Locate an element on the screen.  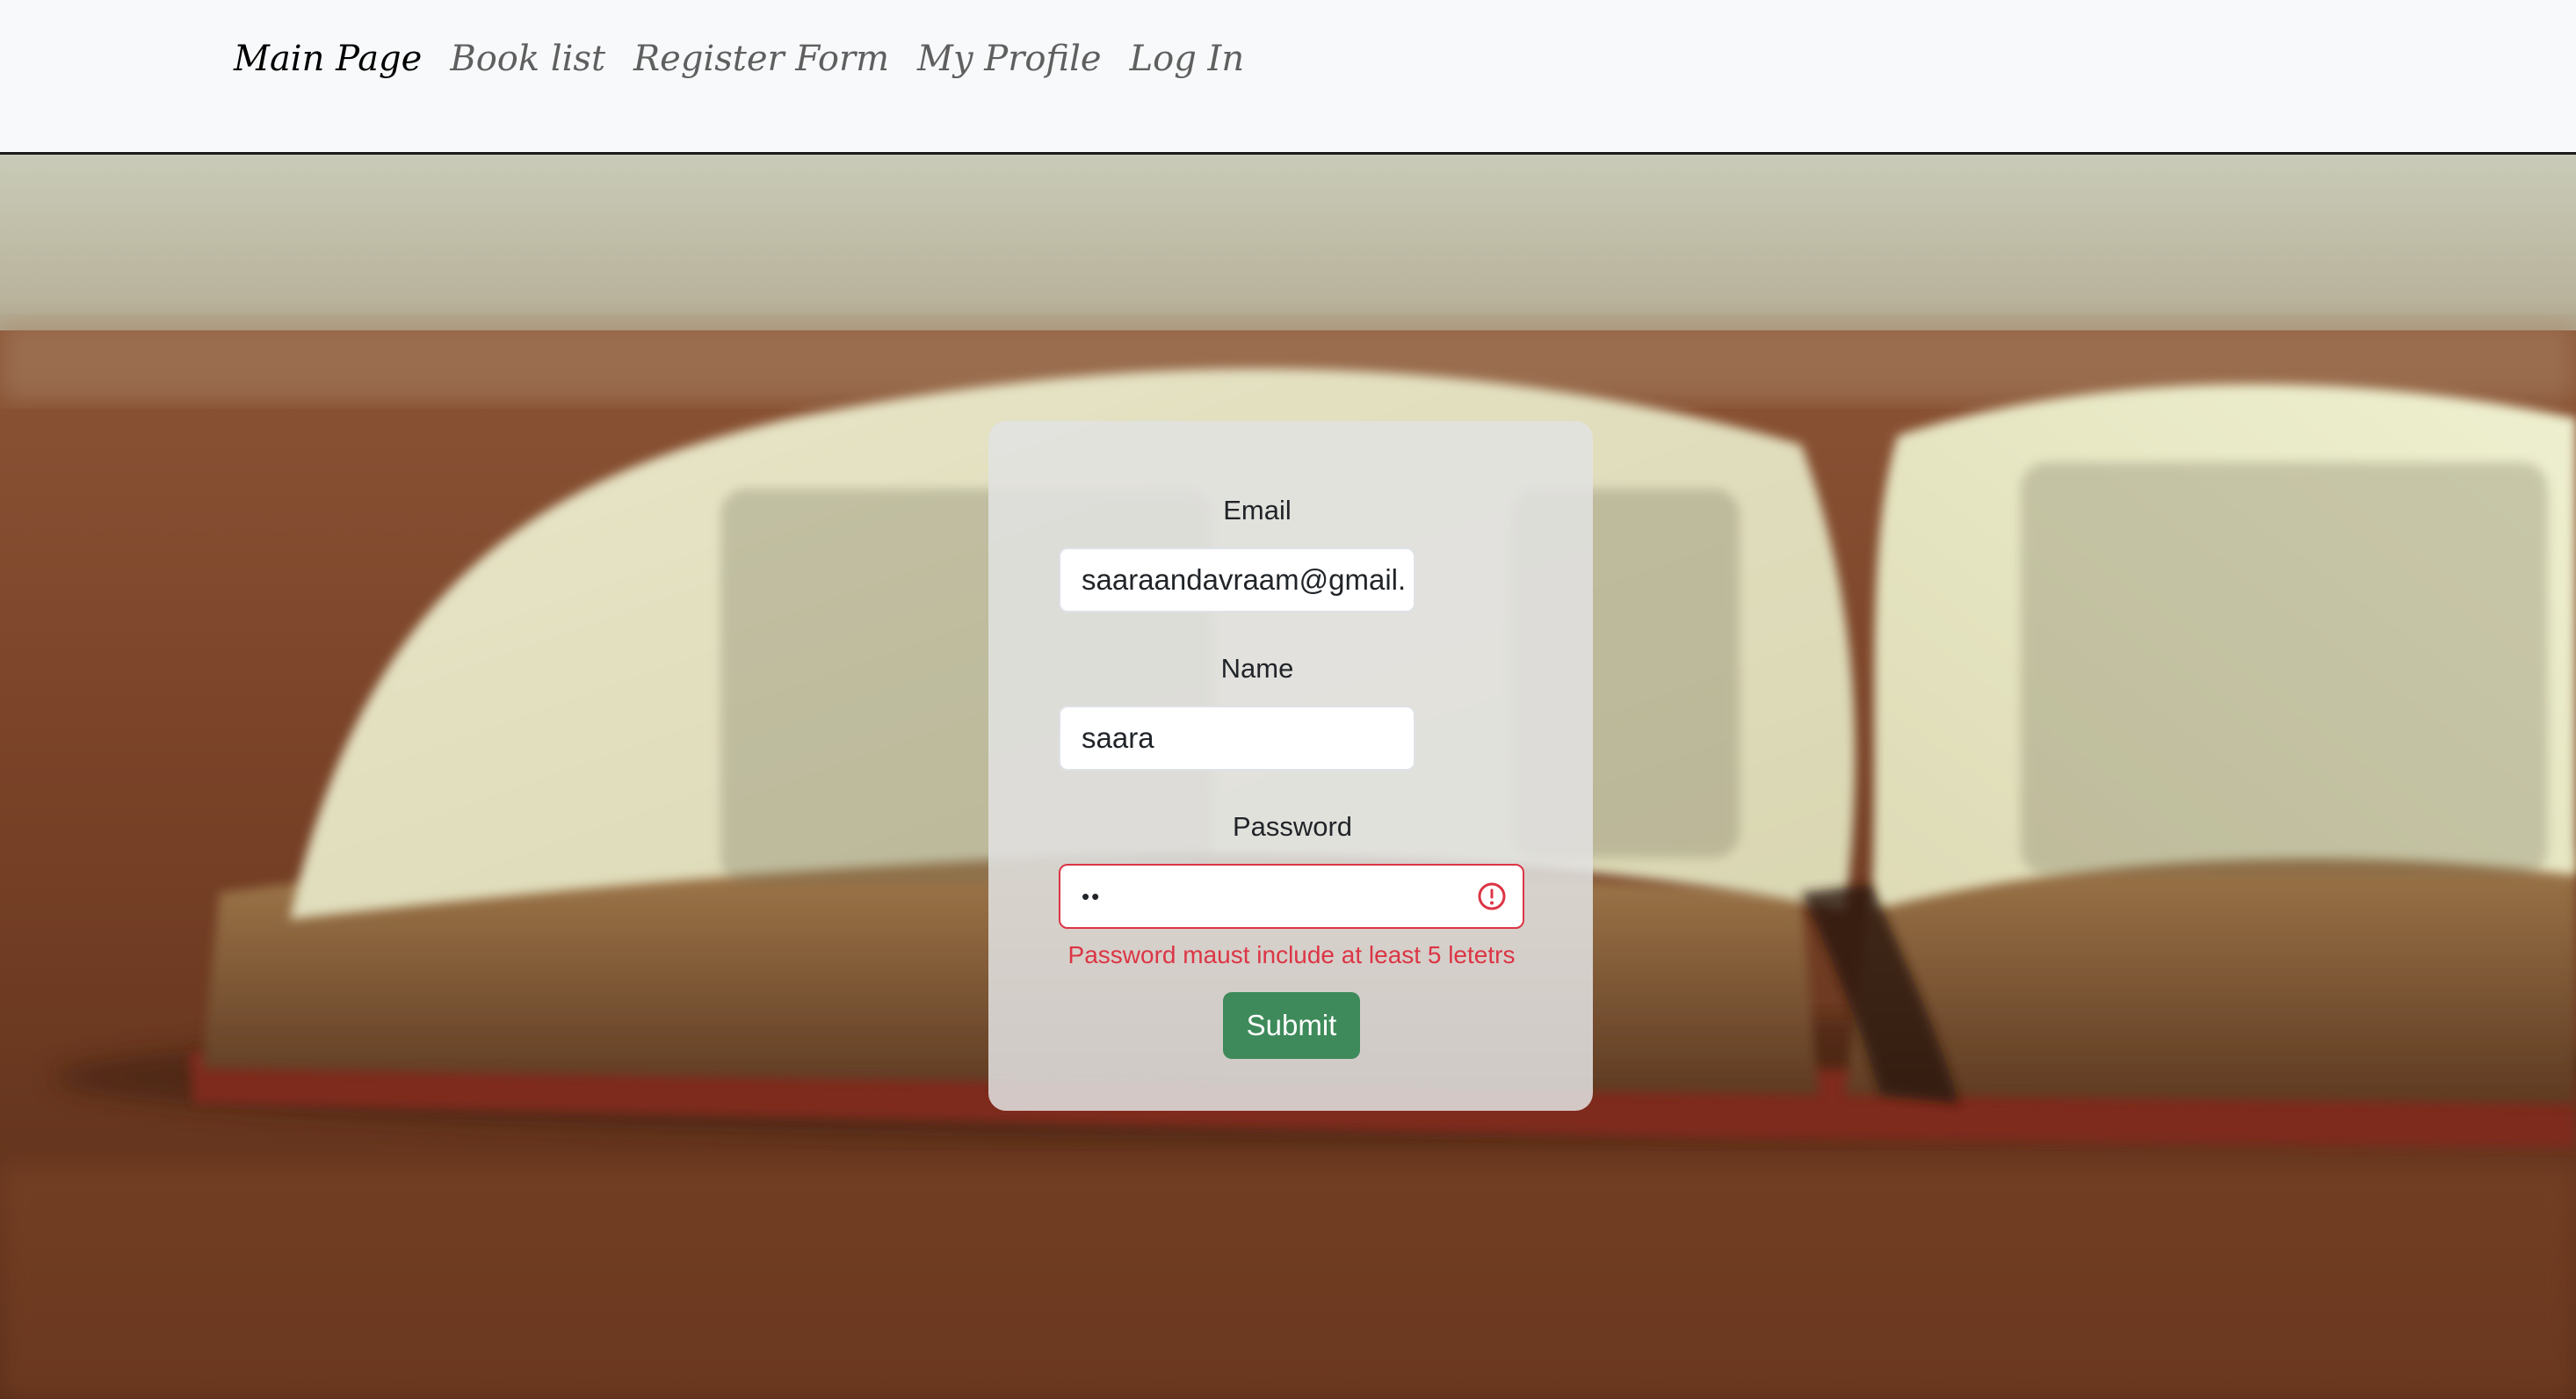
password-field: •• is located at coordinates (1291, 896).